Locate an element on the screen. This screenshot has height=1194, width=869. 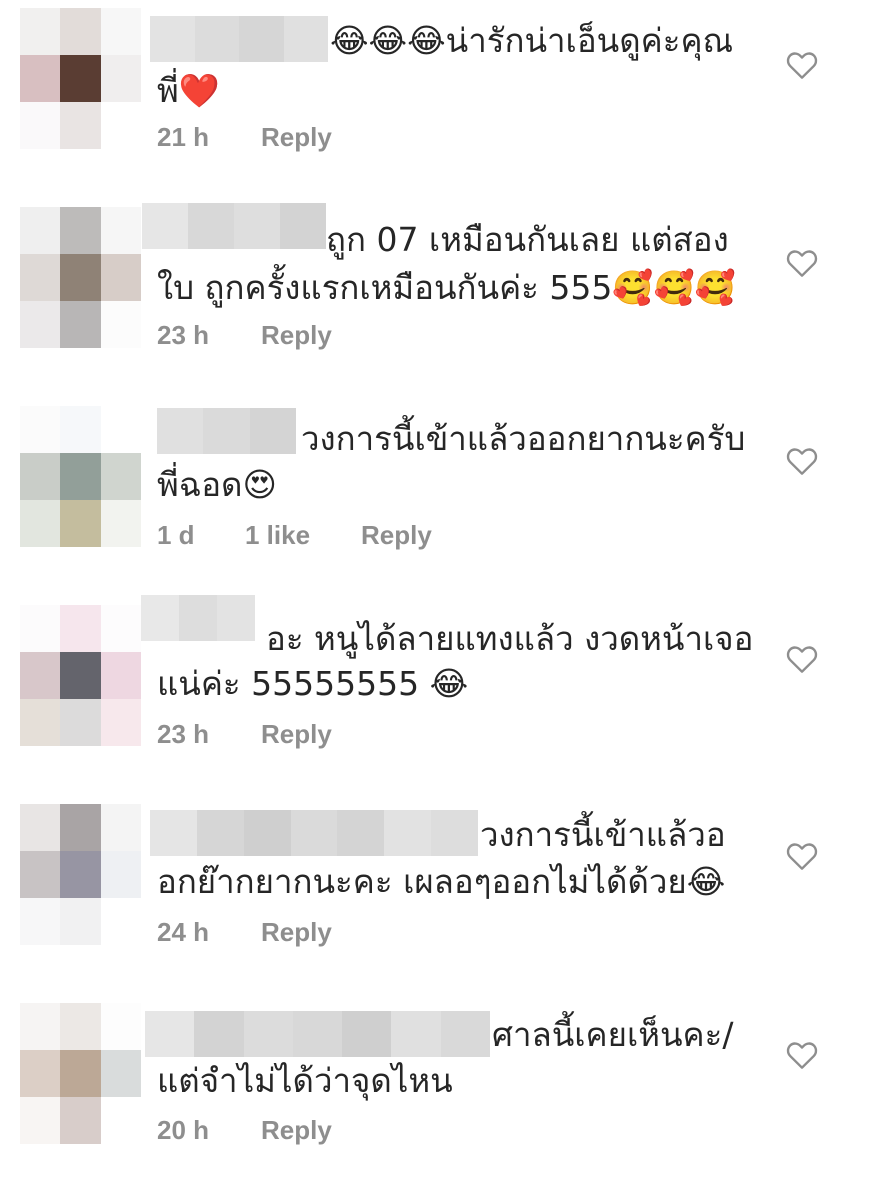
comment-text-line2: แน่ค่ะ 55555555 😂 is located at coordinates (313, 683).